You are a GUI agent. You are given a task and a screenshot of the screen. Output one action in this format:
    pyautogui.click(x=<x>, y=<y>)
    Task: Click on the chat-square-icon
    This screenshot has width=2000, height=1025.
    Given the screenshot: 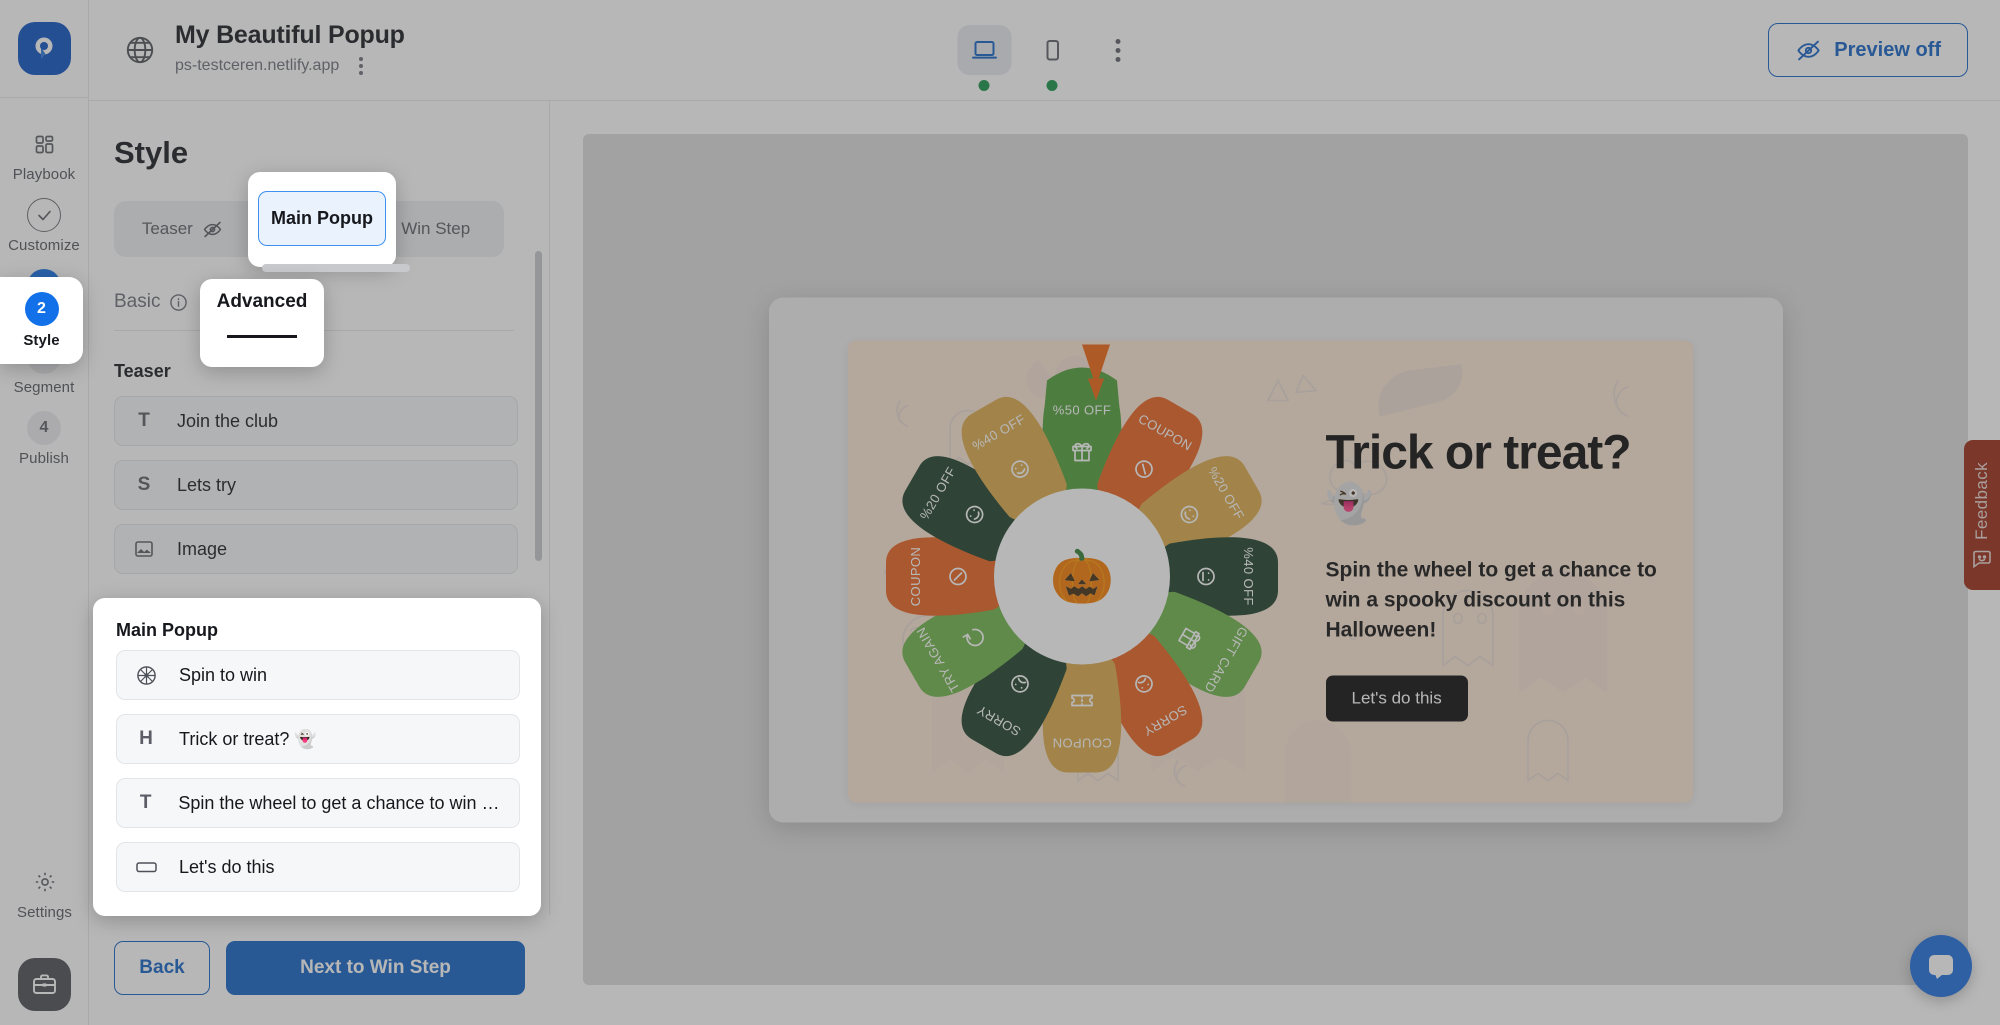 What is the action you would take?
    pyautogui.click(x=1982, y=559)
    